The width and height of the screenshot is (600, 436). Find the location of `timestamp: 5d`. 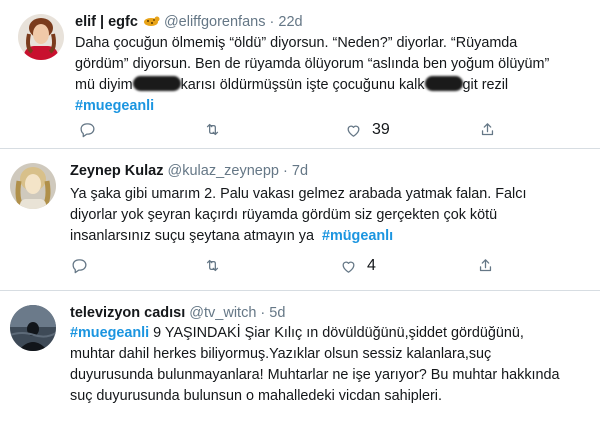

timestamp: 5d is located at coordinates (277, 313).